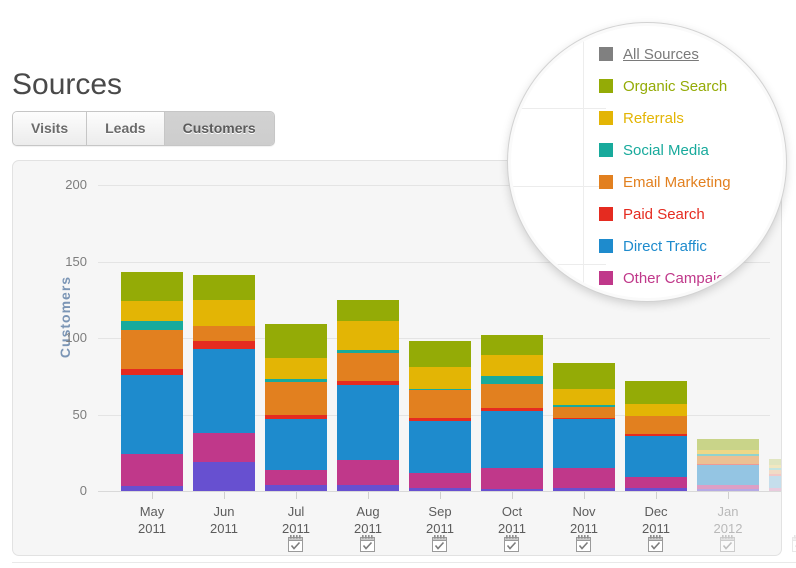  I want to click on x-label-month: May, so click(152, 511).